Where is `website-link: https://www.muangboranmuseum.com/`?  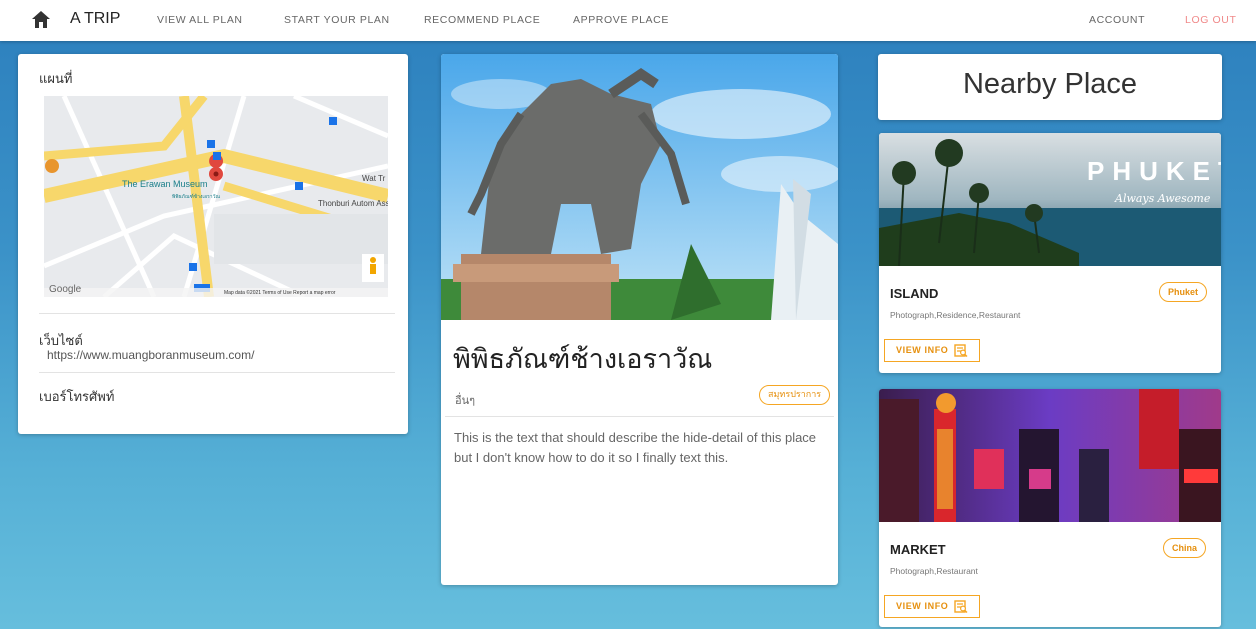
website-link: https://www.muangboranmuseum.com/ is located at coordinates (150, 355).